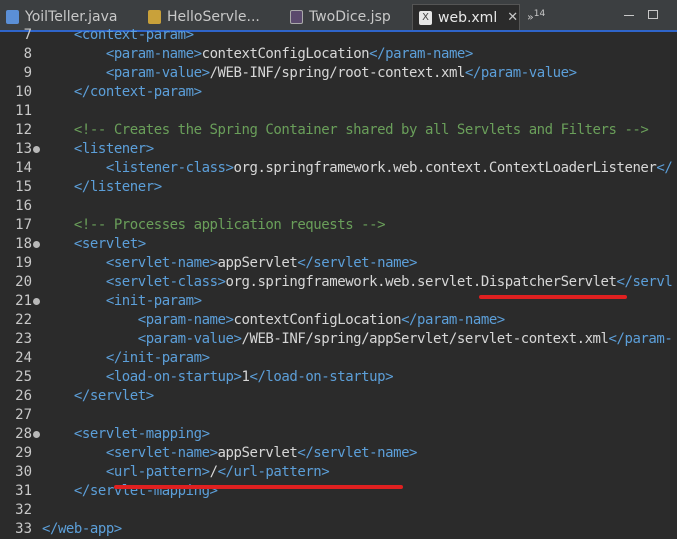 The image size is (677, 539). What do you see at coordinates (338, 434) in the screenshot?
I see `code-line: 28 <servlet-mapping>` at bounding box center [338, 434].